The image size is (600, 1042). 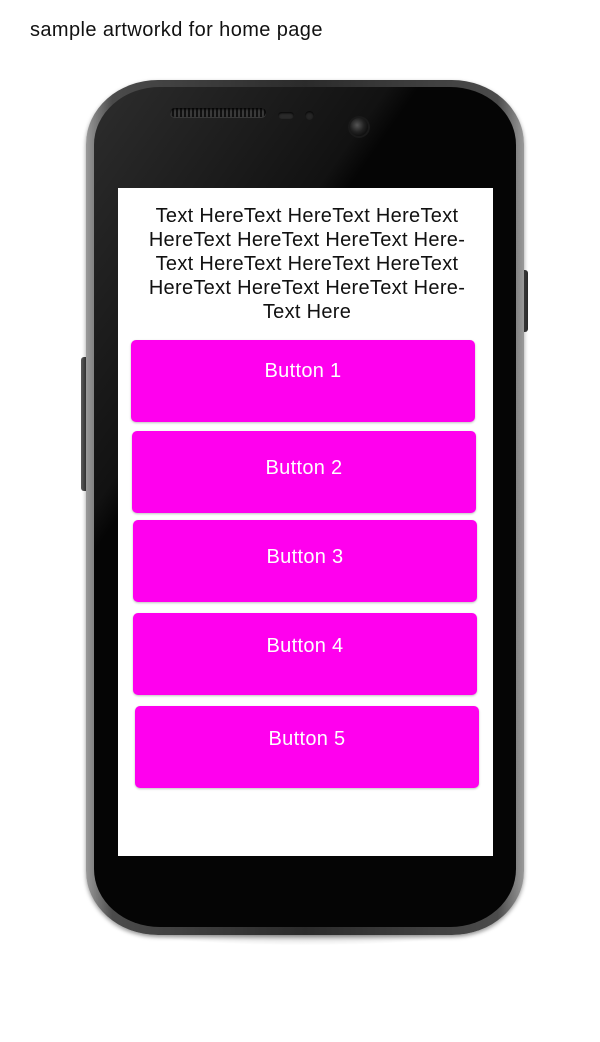 What do you see at coordinates (305, 557) in the screenshot?
I see `button-3-label: Button 3` at bounding box center [305, 557].